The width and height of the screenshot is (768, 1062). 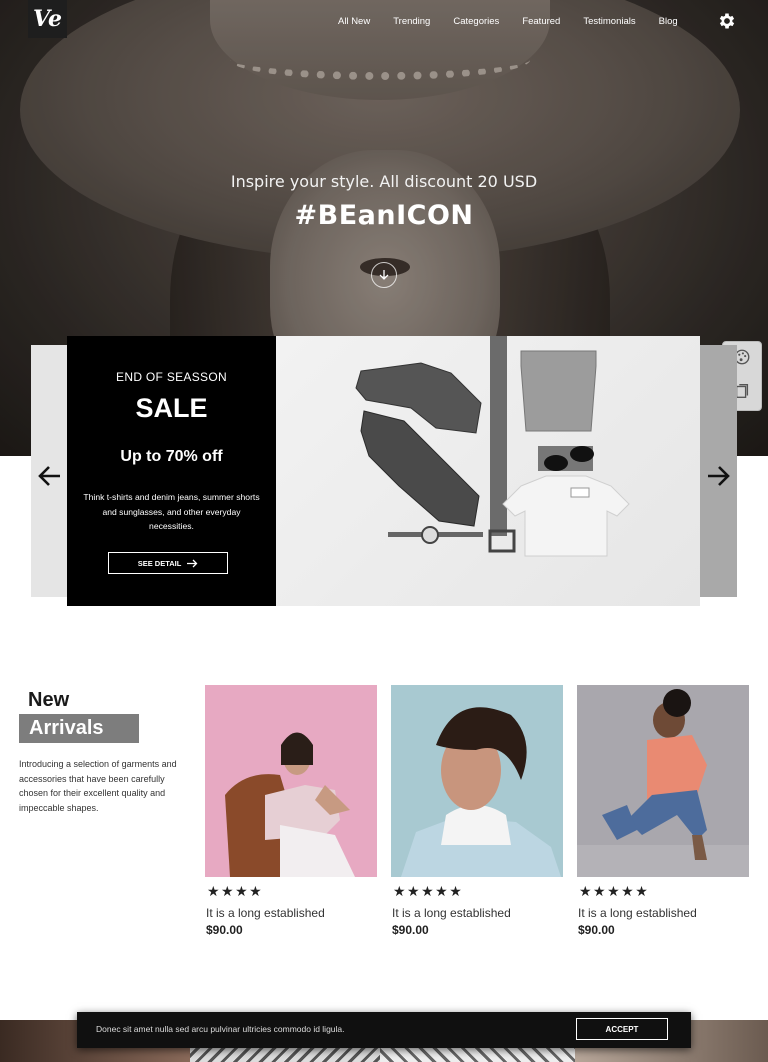 What do you see at coordinates (50, 476) in the screenshot?
I see `arrow-left-icon` at bounding box center [50, 476].